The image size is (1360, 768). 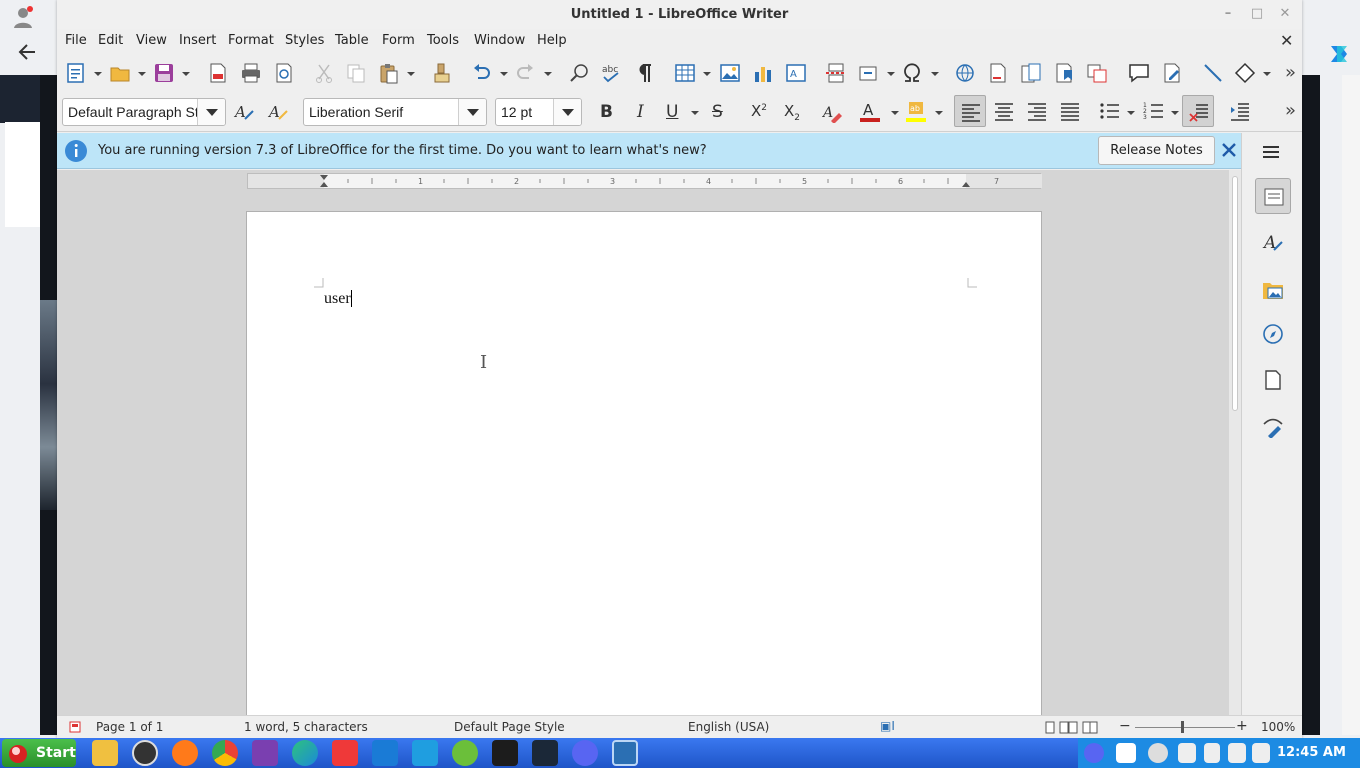 I want to click on undo-icon, so click(x=481, y=73).